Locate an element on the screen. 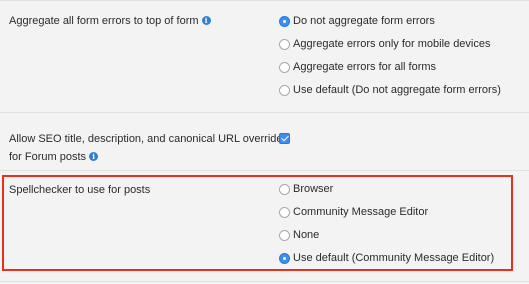 This screenshot has width=529, height=284. radio-option-all-forms: Aggregate errors for all forms is located at coordinates (357, 67).